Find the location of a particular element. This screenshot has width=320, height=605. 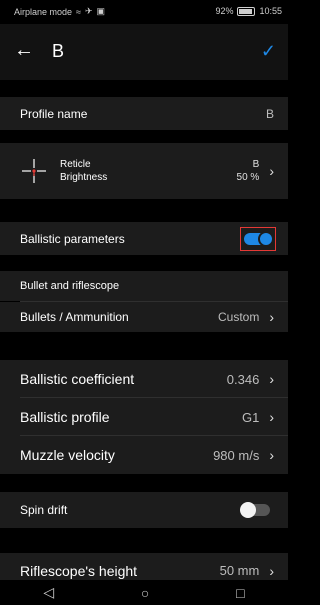

ballistic-parameters-toggle is located at coordinates (259, 238).